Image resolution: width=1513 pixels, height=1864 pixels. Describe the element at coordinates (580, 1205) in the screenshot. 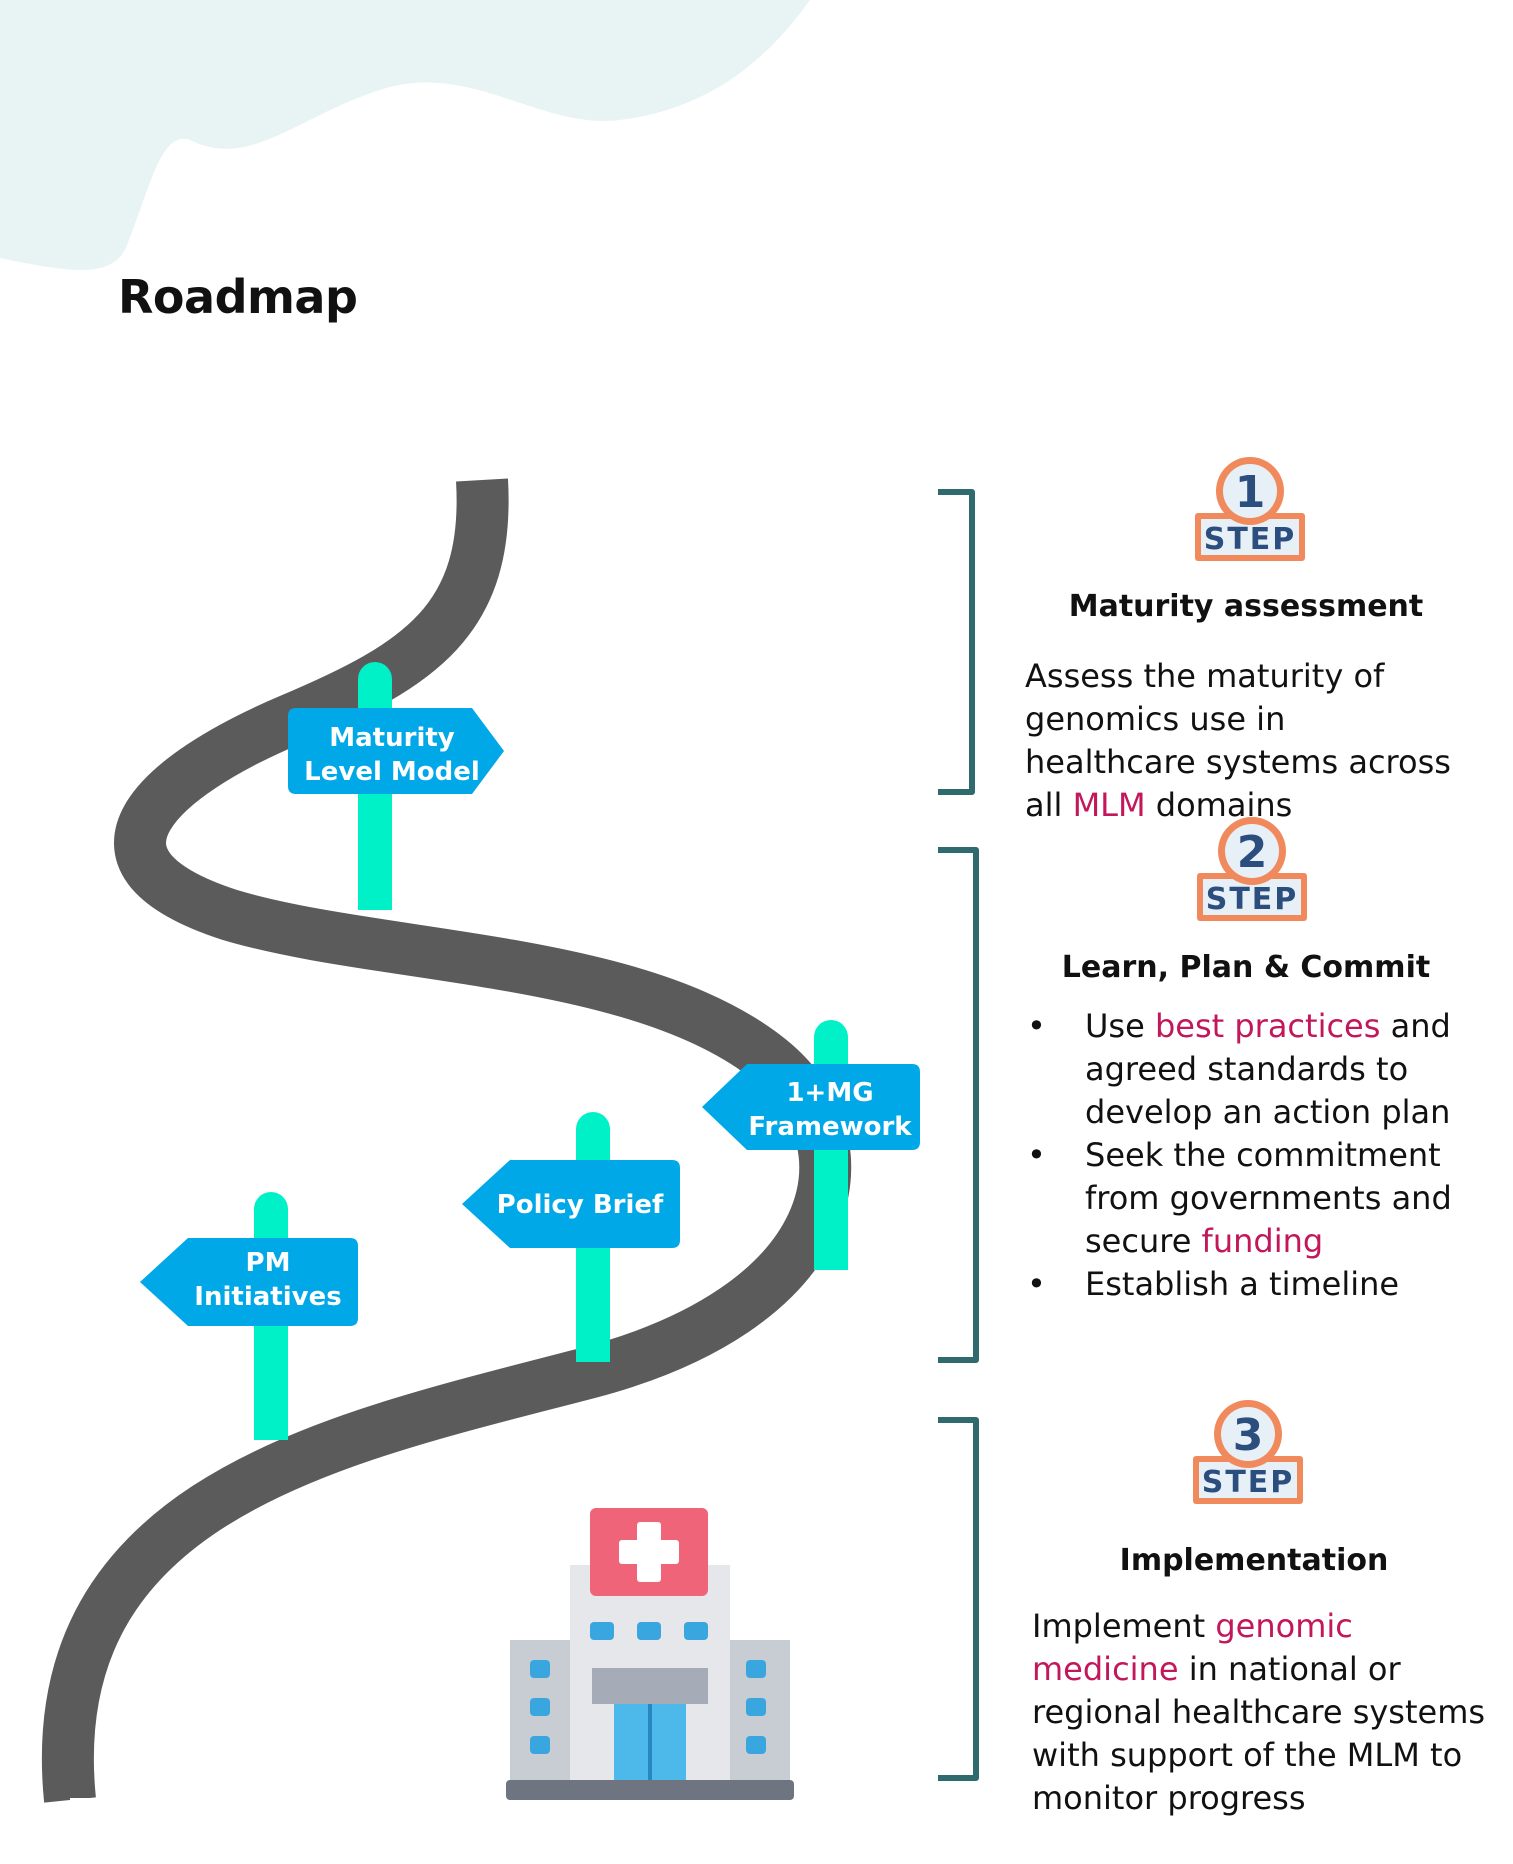

I see `signpost-label-line1: Policy Brief` at that location.